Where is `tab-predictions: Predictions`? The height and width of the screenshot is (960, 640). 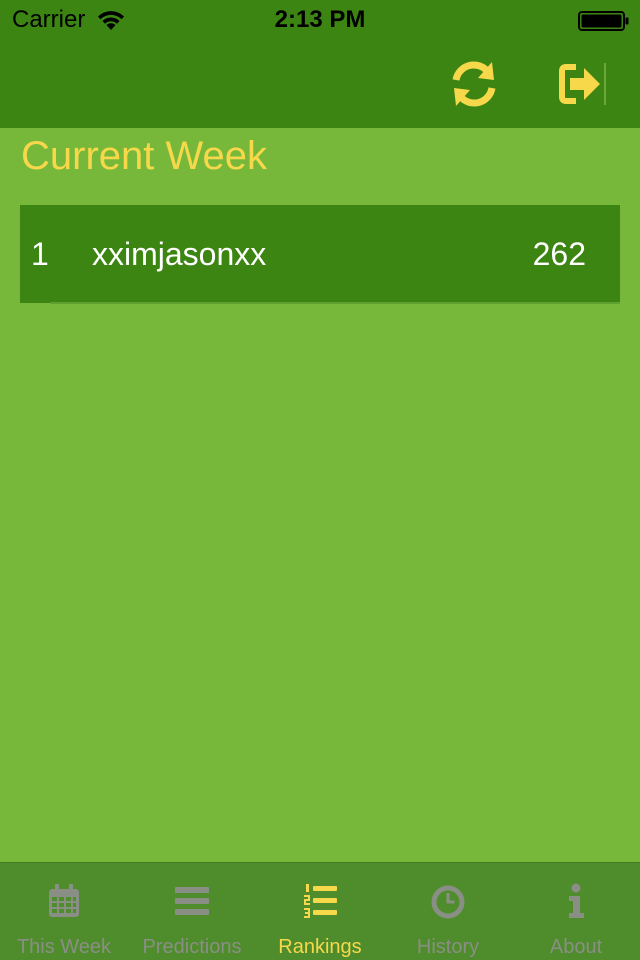
tab-predictions: Predictions is located at coordinates (192, 911).